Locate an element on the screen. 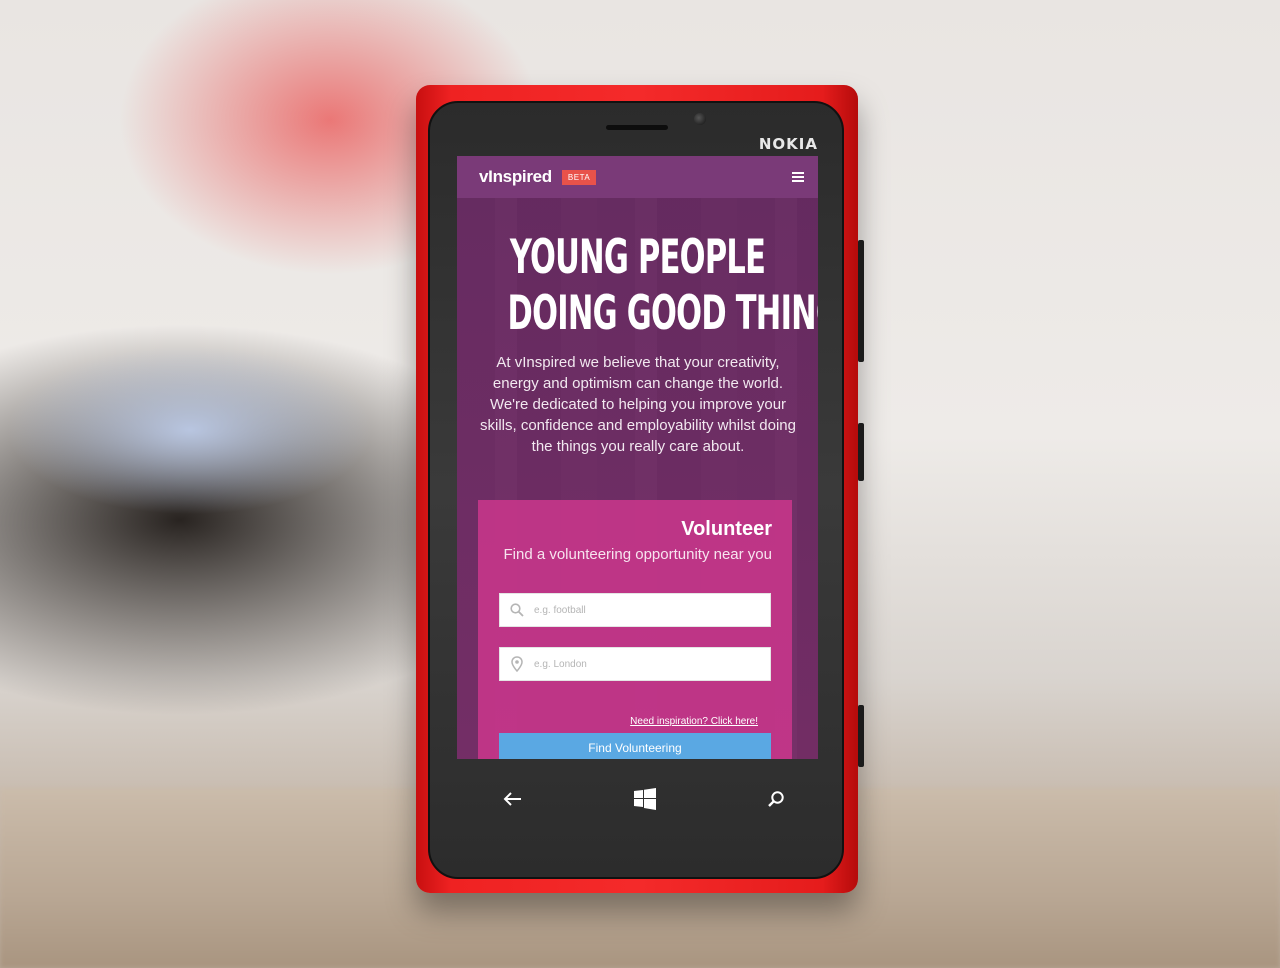  power-button is located at coordinates (861, 452).